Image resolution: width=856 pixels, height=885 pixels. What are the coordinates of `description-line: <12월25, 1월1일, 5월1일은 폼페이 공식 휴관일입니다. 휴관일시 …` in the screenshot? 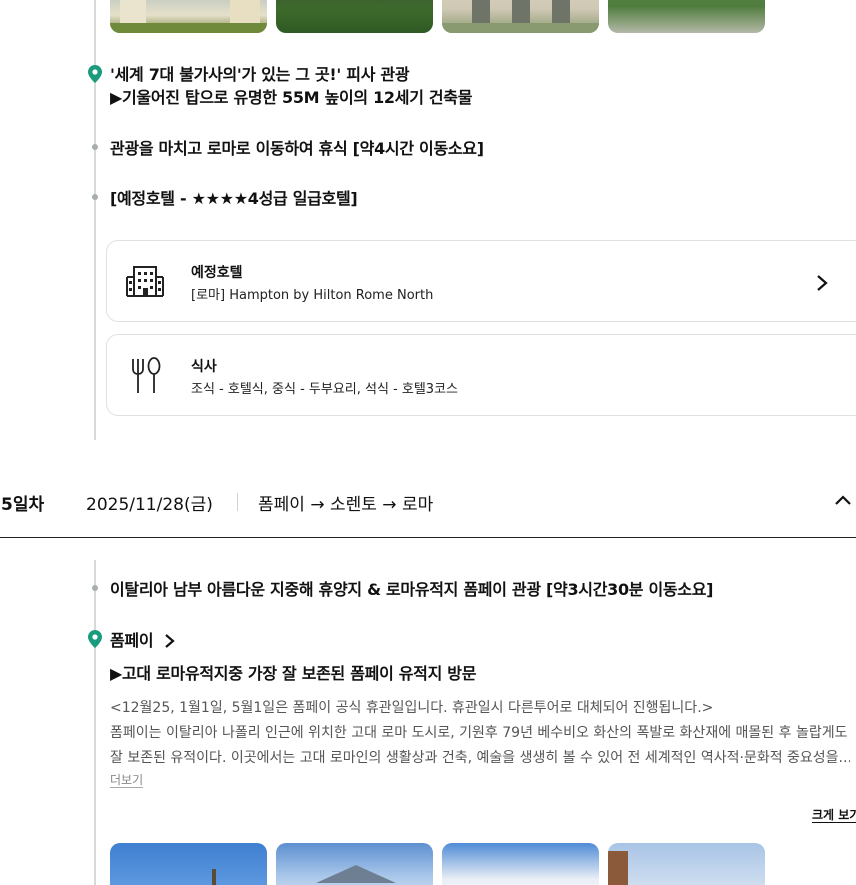 It's located at (412, 708).